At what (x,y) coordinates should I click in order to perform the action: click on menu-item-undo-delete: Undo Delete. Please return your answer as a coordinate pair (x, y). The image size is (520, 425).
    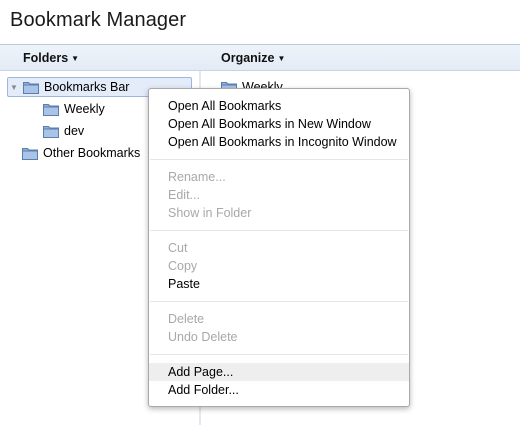
    Looking at the image, I should click on (279, 337).